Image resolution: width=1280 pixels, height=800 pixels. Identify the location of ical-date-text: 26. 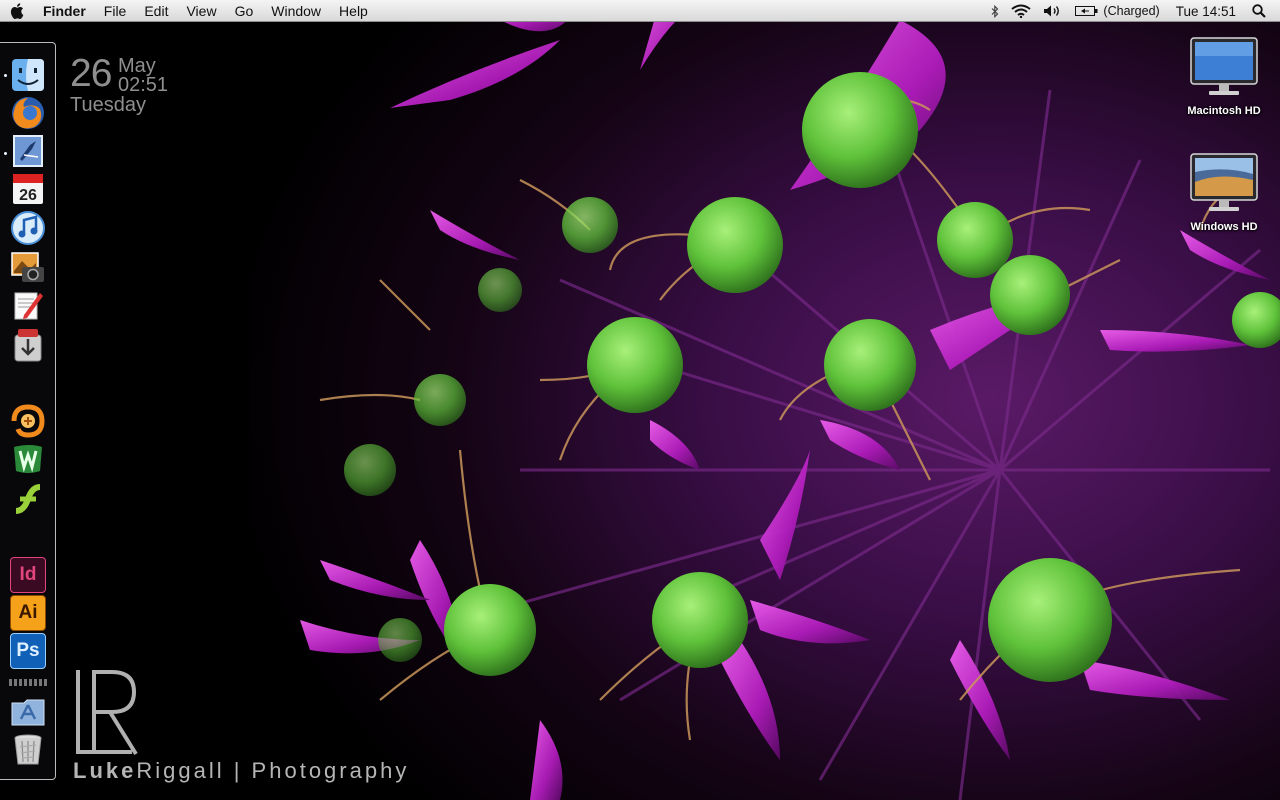
(28, 195).